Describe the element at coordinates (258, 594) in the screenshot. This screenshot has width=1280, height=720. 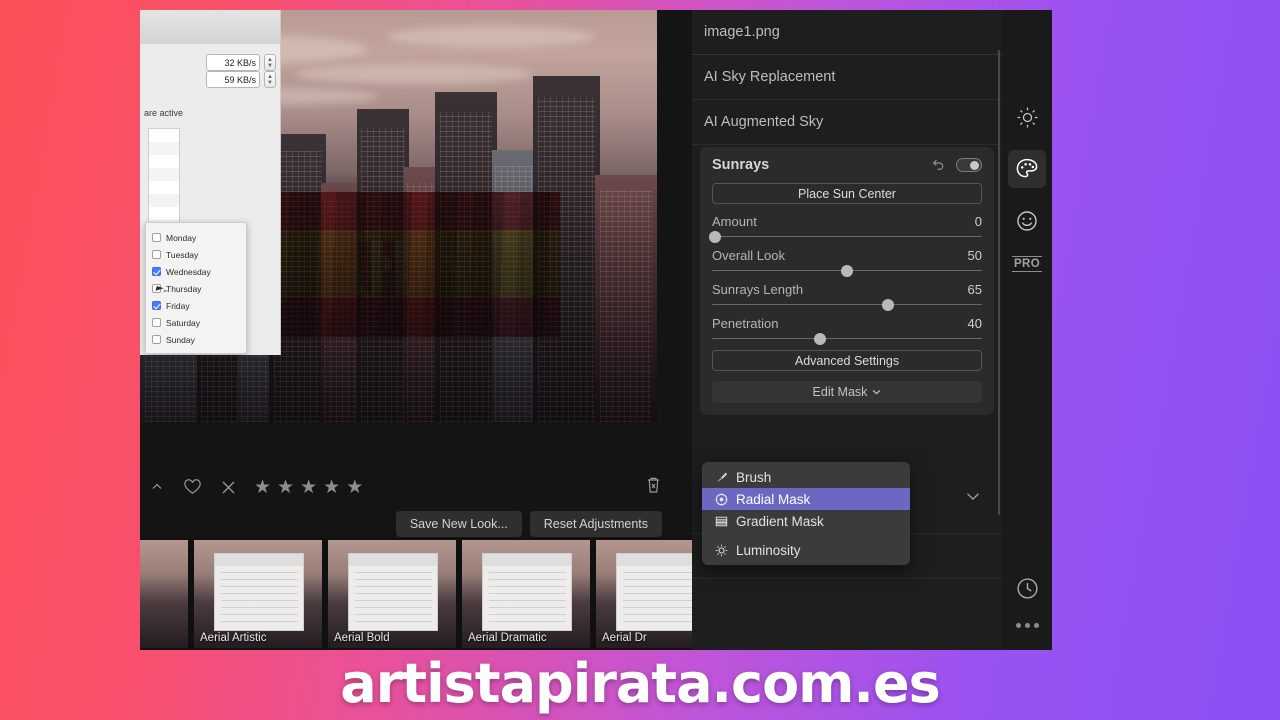
I see `filmstrip-thumbnail: Aerial Artistic` at that location.